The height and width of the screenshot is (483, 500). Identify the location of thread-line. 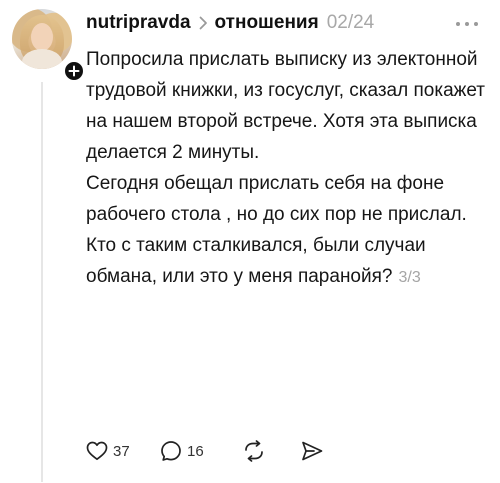
(42, 282).